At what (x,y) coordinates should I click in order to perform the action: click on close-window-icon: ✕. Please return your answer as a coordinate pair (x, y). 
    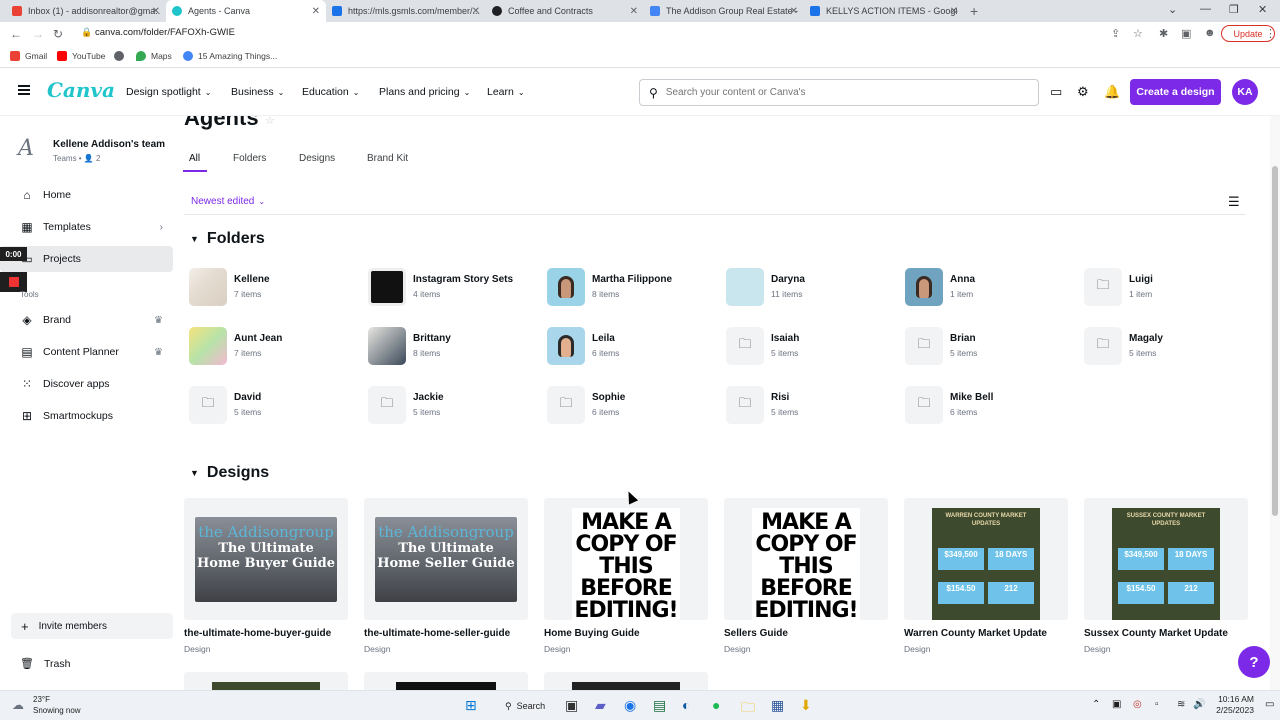
    Looking at the image, I should click on (1262, 9).